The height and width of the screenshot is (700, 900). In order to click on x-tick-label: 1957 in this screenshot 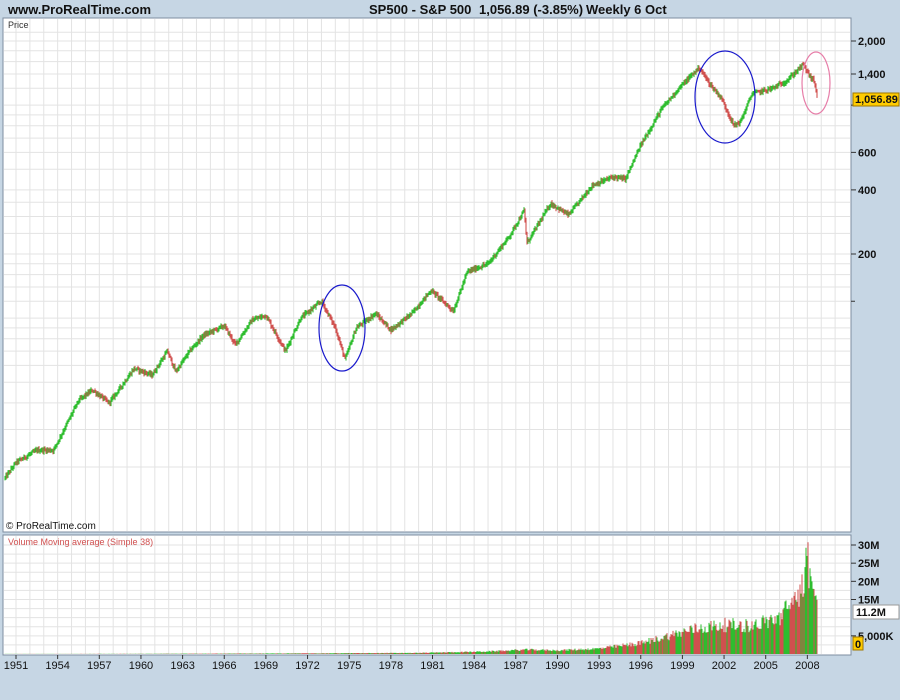, I will do `click(99, 666)`.